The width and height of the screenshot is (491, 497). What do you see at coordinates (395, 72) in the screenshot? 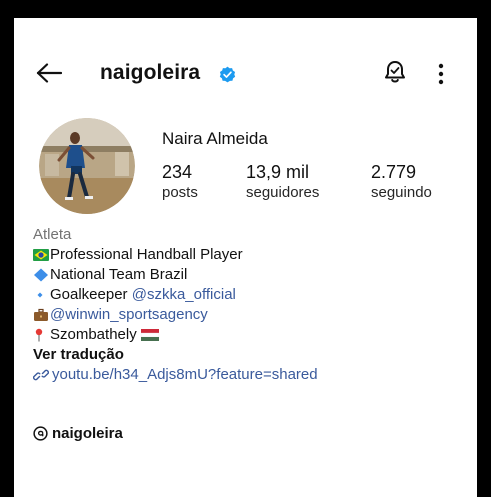
I see `bell-icon` at bounding box center [395, 72].